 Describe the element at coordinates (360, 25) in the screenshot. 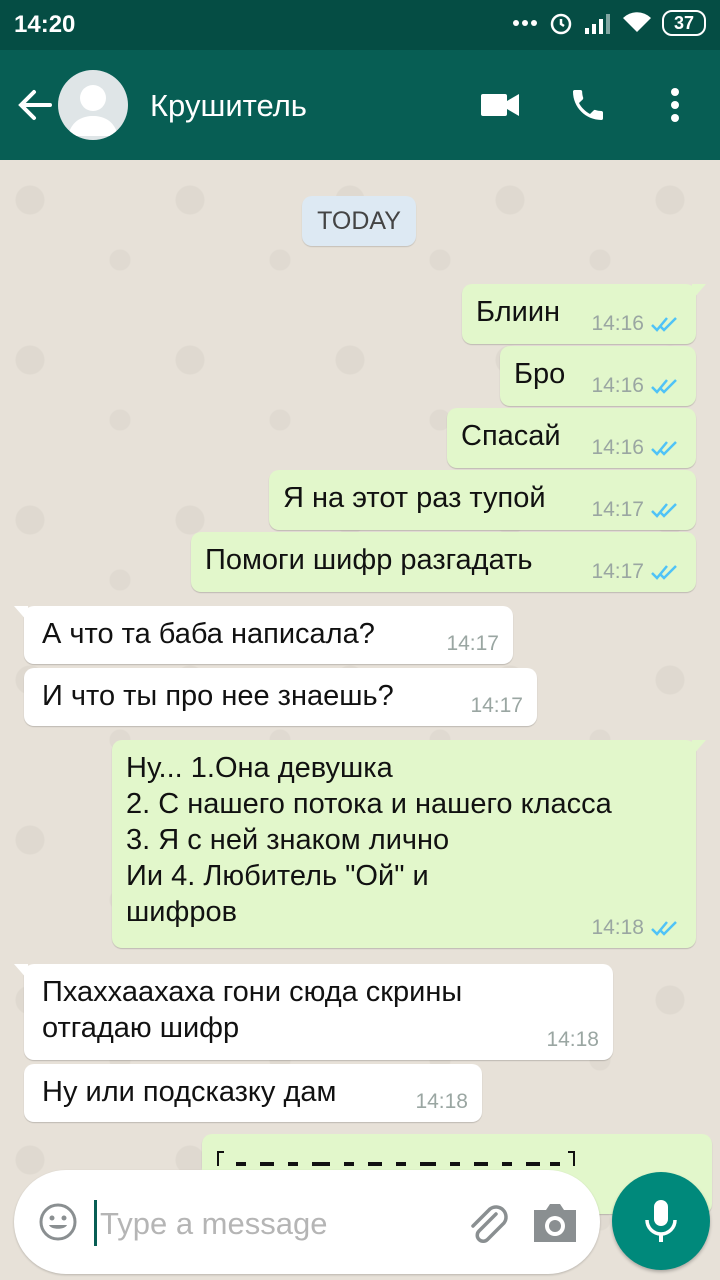

I see `status-bar: 14:20 37` at that location.